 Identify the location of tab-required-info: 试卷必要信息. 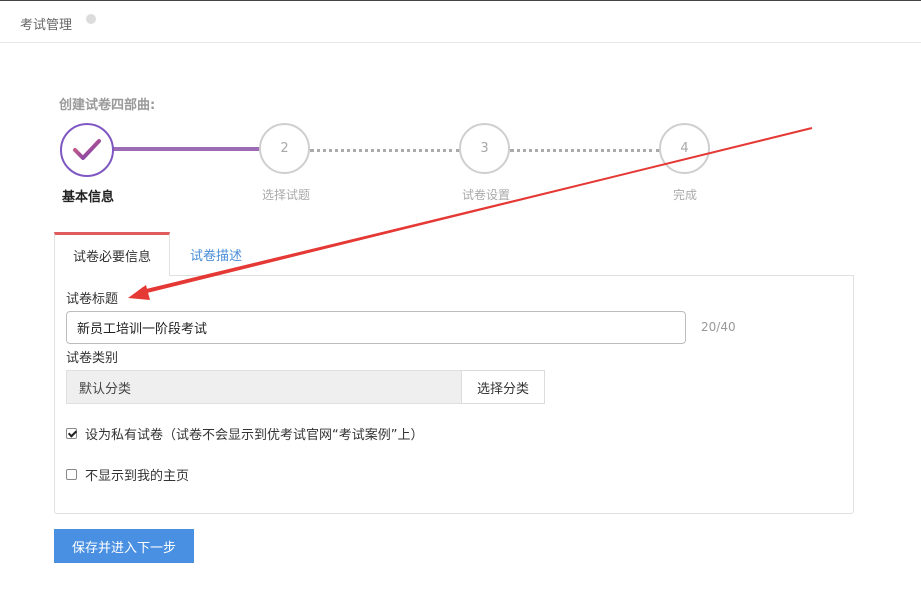
(112, 254).